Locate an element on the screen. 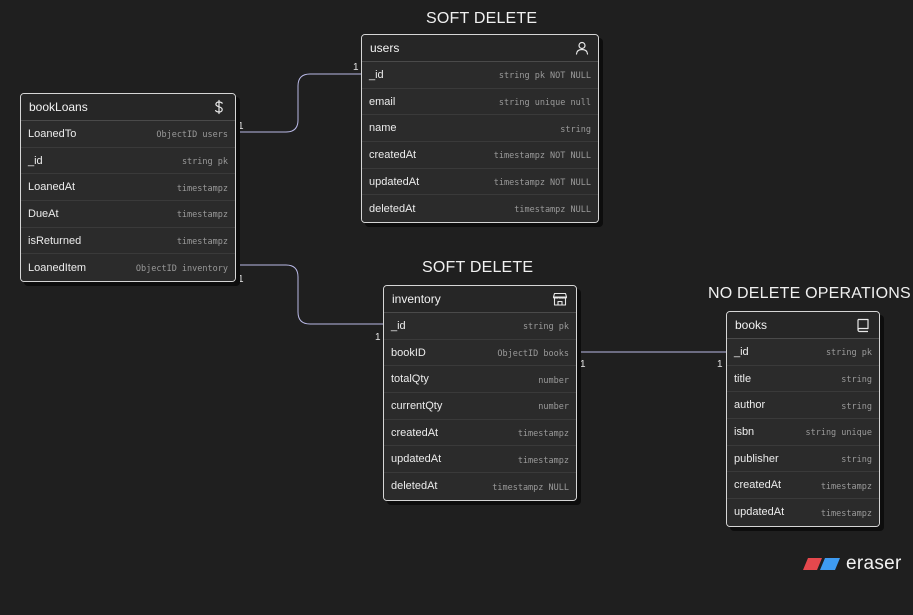 Image resolution: width=913 pixels, height=615 pixels. field-name: totalQty is located at coordinates (410, 379).